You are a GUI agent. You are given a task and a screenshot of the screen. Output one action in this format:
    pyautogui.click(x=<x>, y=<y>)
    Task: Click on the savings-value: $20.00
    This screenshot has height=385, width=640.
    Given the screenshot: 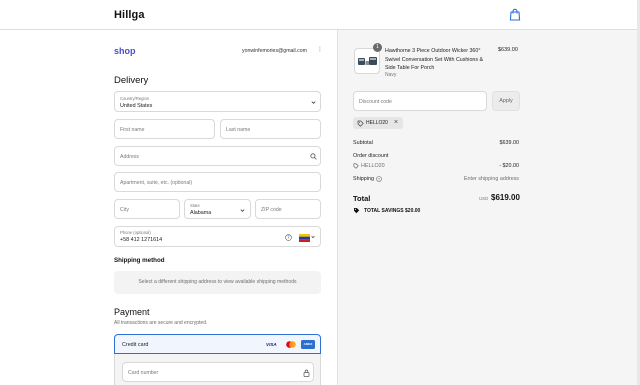 What is the action you would take?
    pyautogui.click(x=413, y=211)
    